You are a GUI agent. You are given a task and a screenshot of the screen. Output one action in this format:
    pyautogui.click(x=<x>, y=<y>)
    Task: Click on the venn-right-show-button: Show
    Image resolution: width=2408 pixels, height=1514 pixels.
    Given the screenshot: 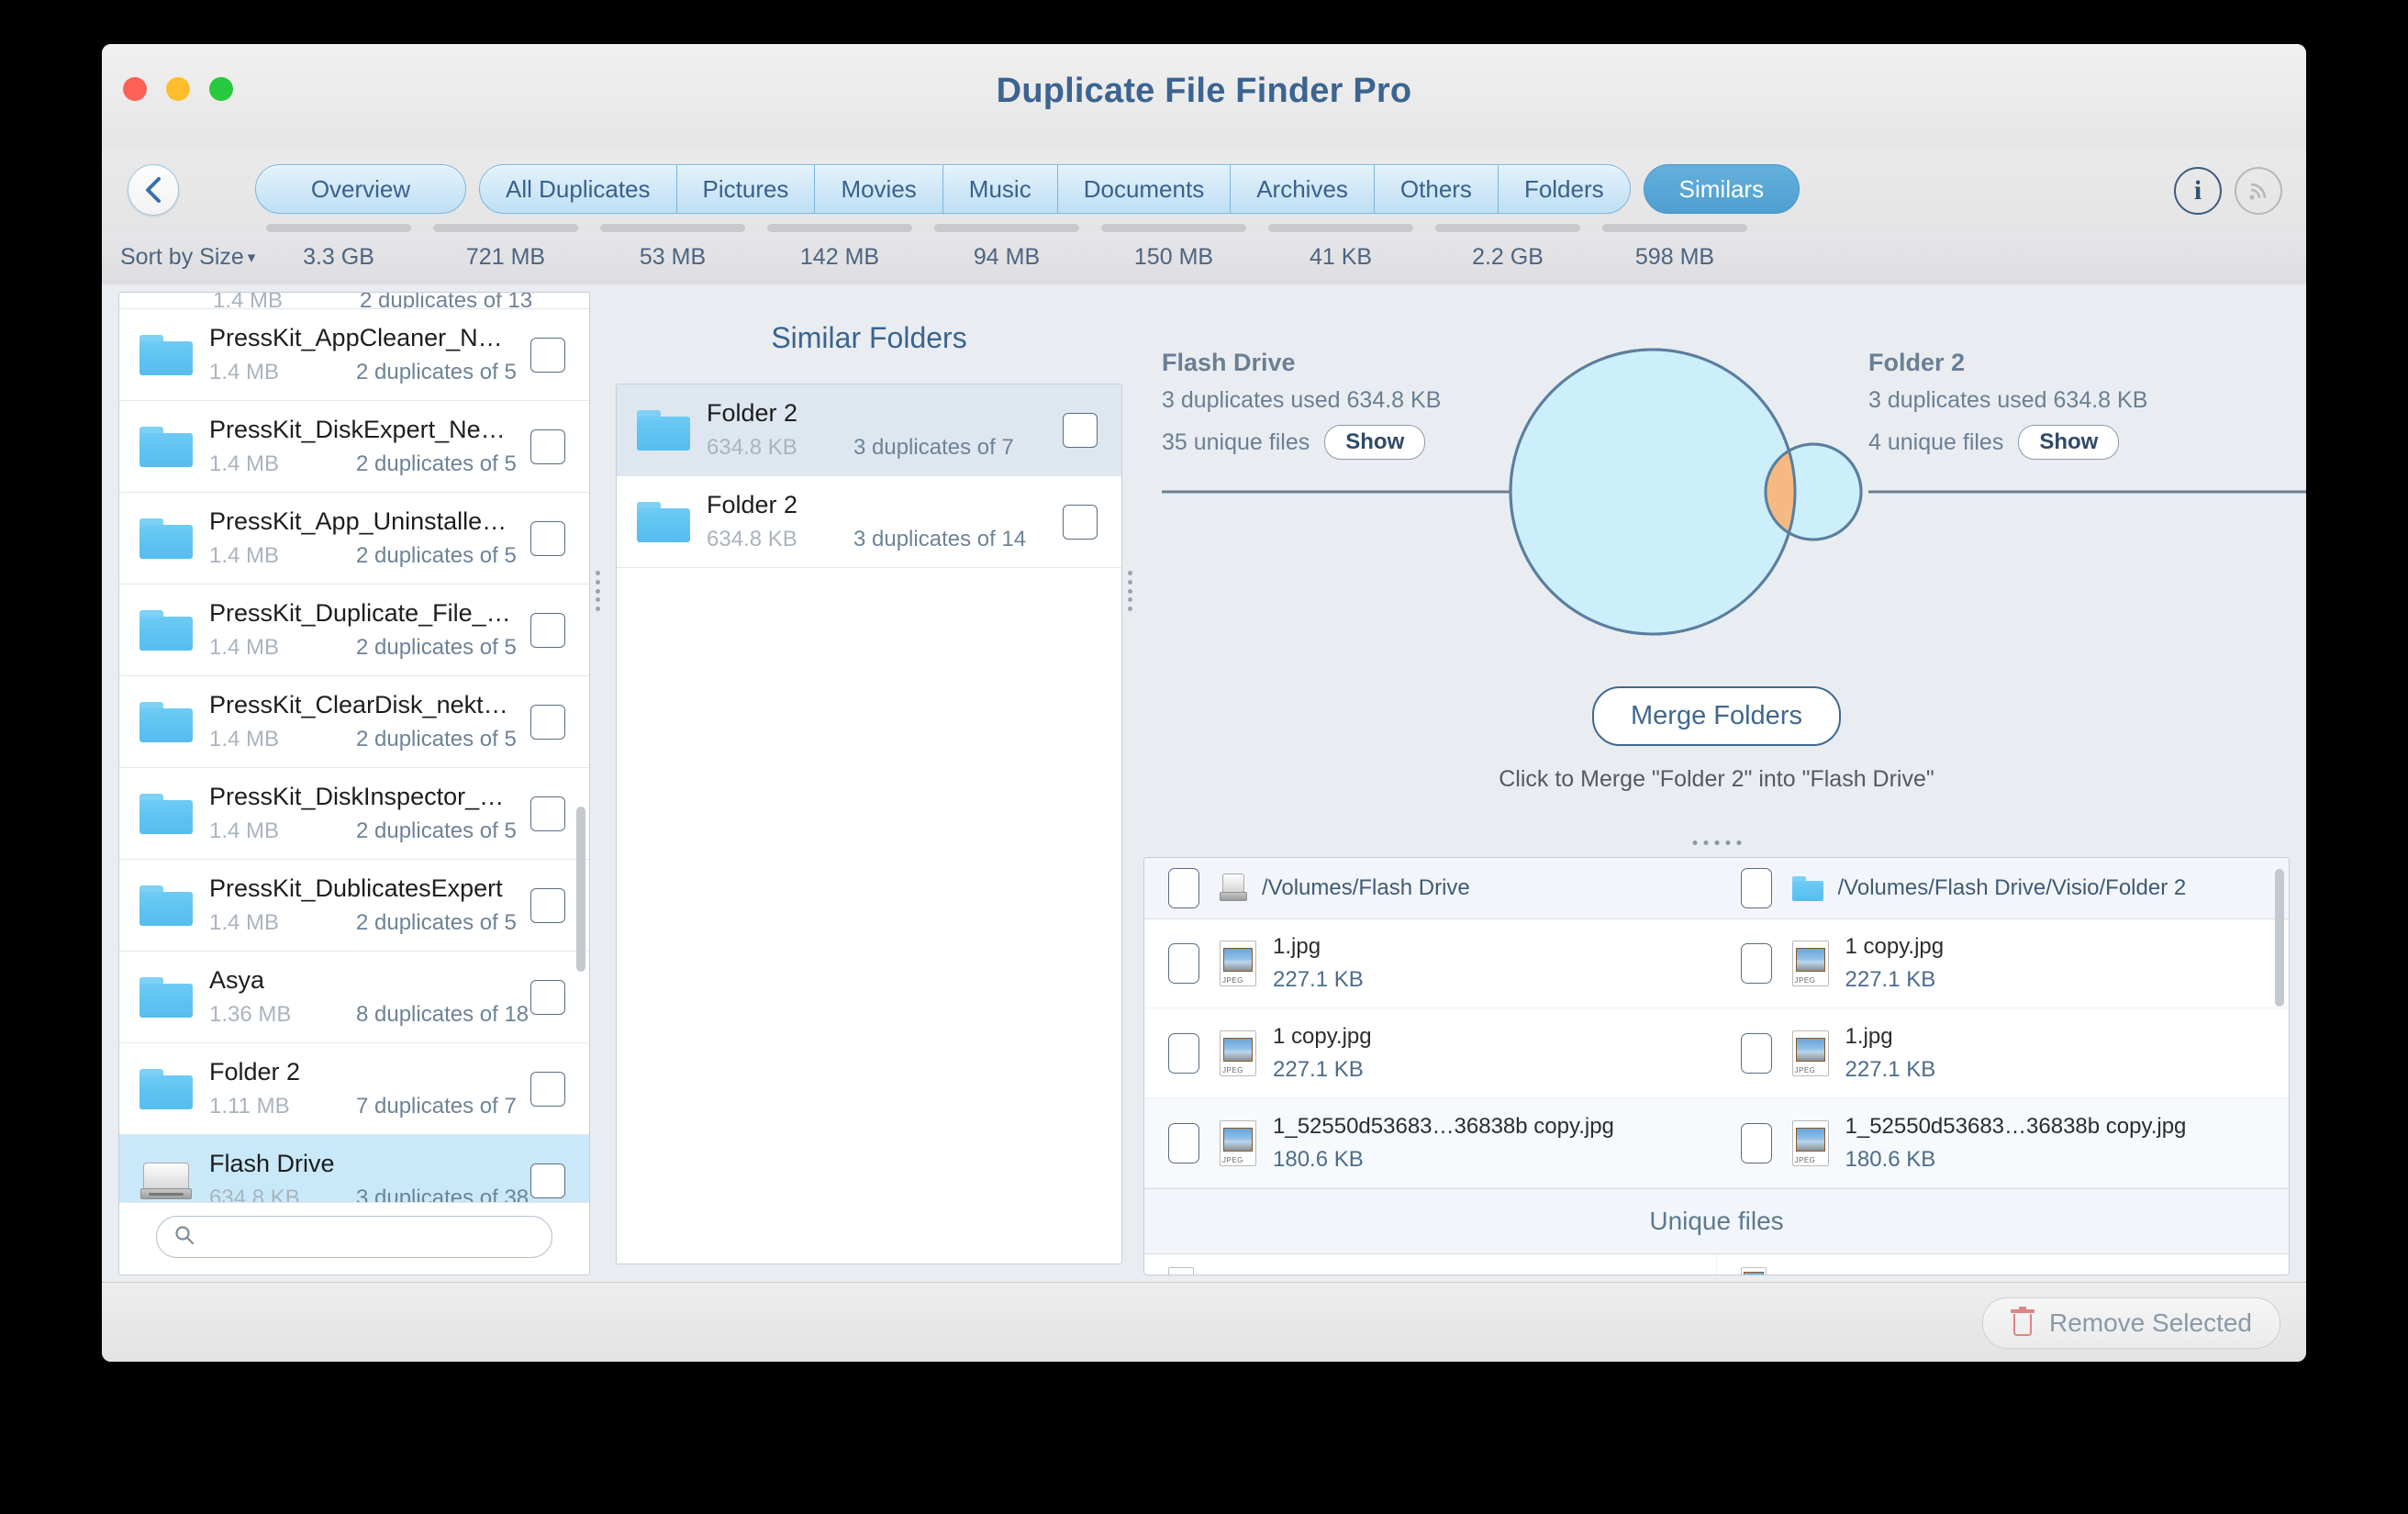 What is the action you would take?
    pyautogui.click(x=2069, y=442)
    